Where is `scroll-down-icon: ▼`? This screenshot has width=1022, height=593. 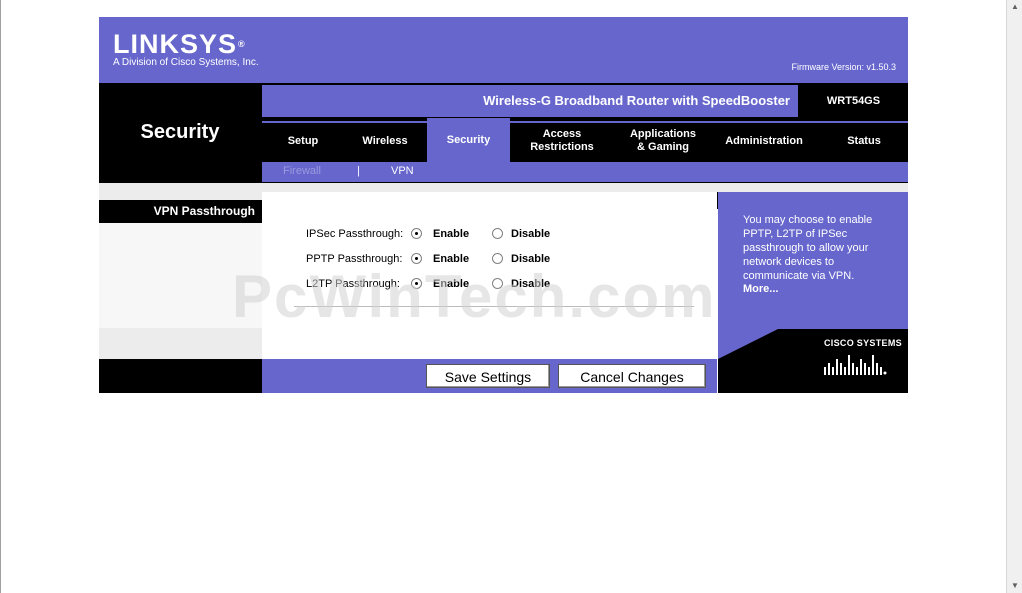 scroll-down-icon: ▼ is located at coordinates (1015, 586).